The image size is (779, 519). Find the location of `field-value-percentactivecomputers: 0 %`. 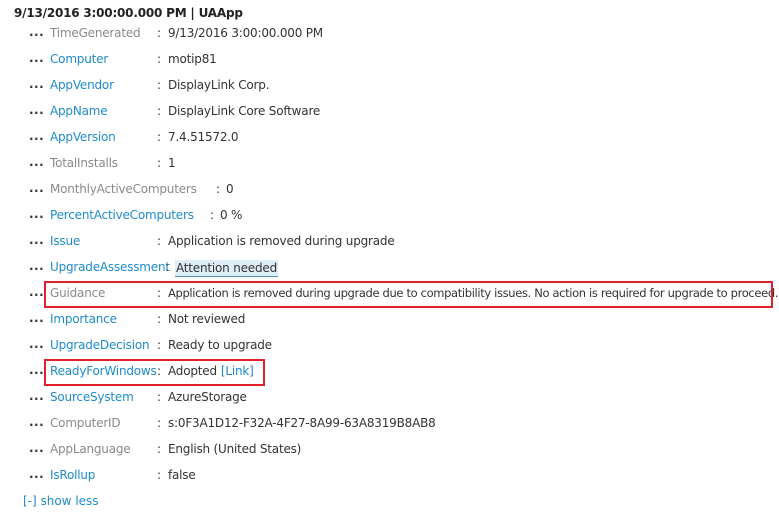

field-value-percentactivecomputers: 0 % is located at coordinates (231, 215).